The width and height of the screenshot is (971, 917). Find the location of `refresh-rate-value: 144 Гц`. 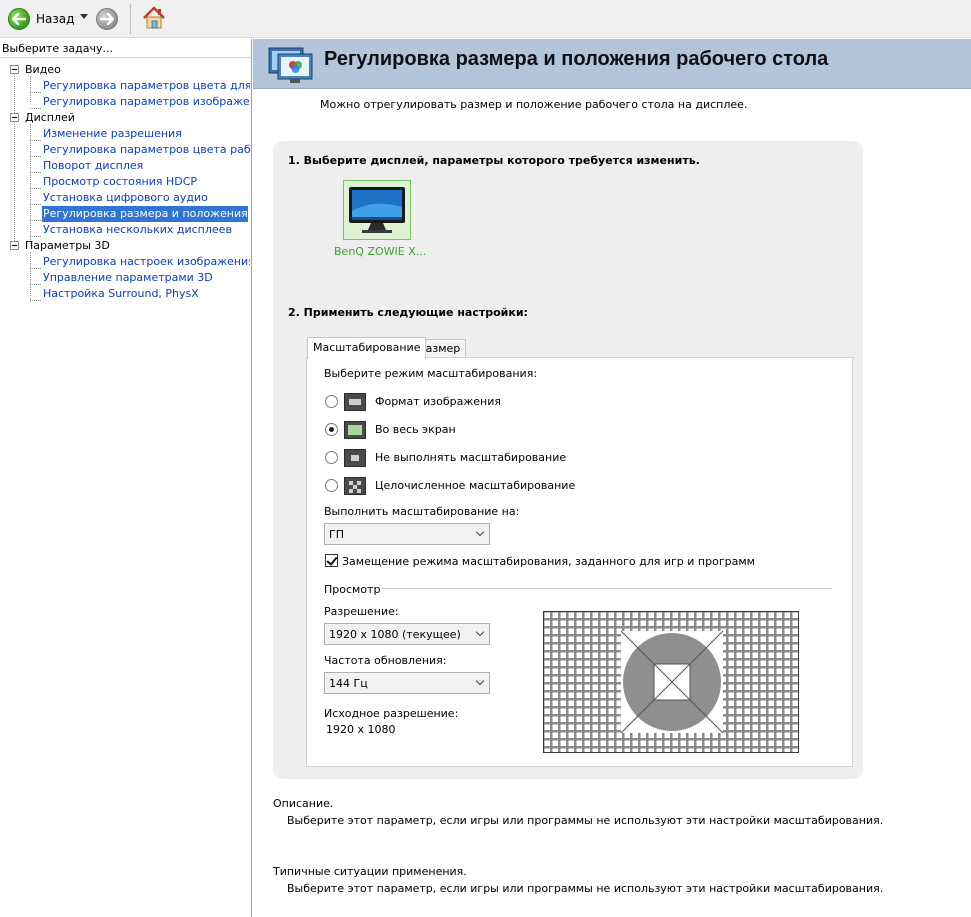

refresh-rate-value: 144 Гц is located at coordinates (348, 683).